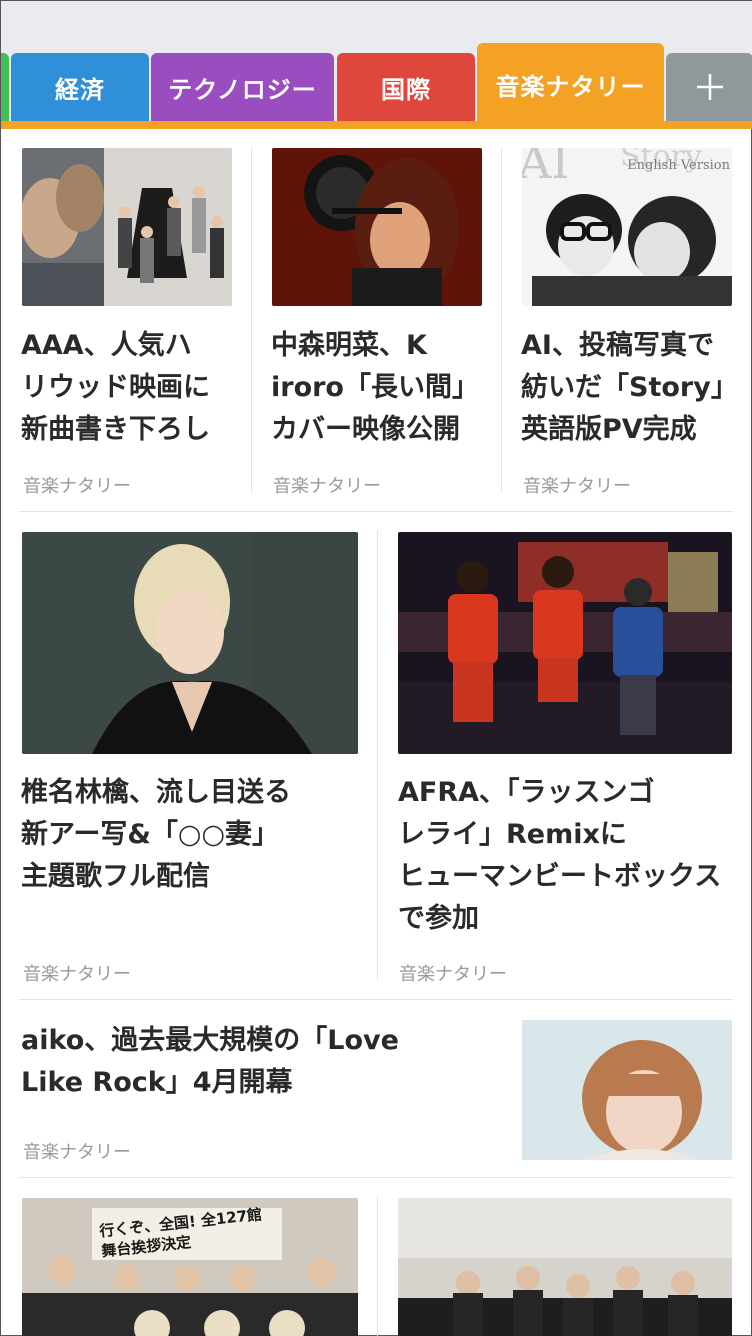 This screenshot has height=1336, width=752. What do you see at coordinates (573, 856) in the screenshot?
I see `article-title: AFRA、「ラッスンゴ レライ」Remixに ヒューマンビートボックス で参加` at bounding box center [573, 856].